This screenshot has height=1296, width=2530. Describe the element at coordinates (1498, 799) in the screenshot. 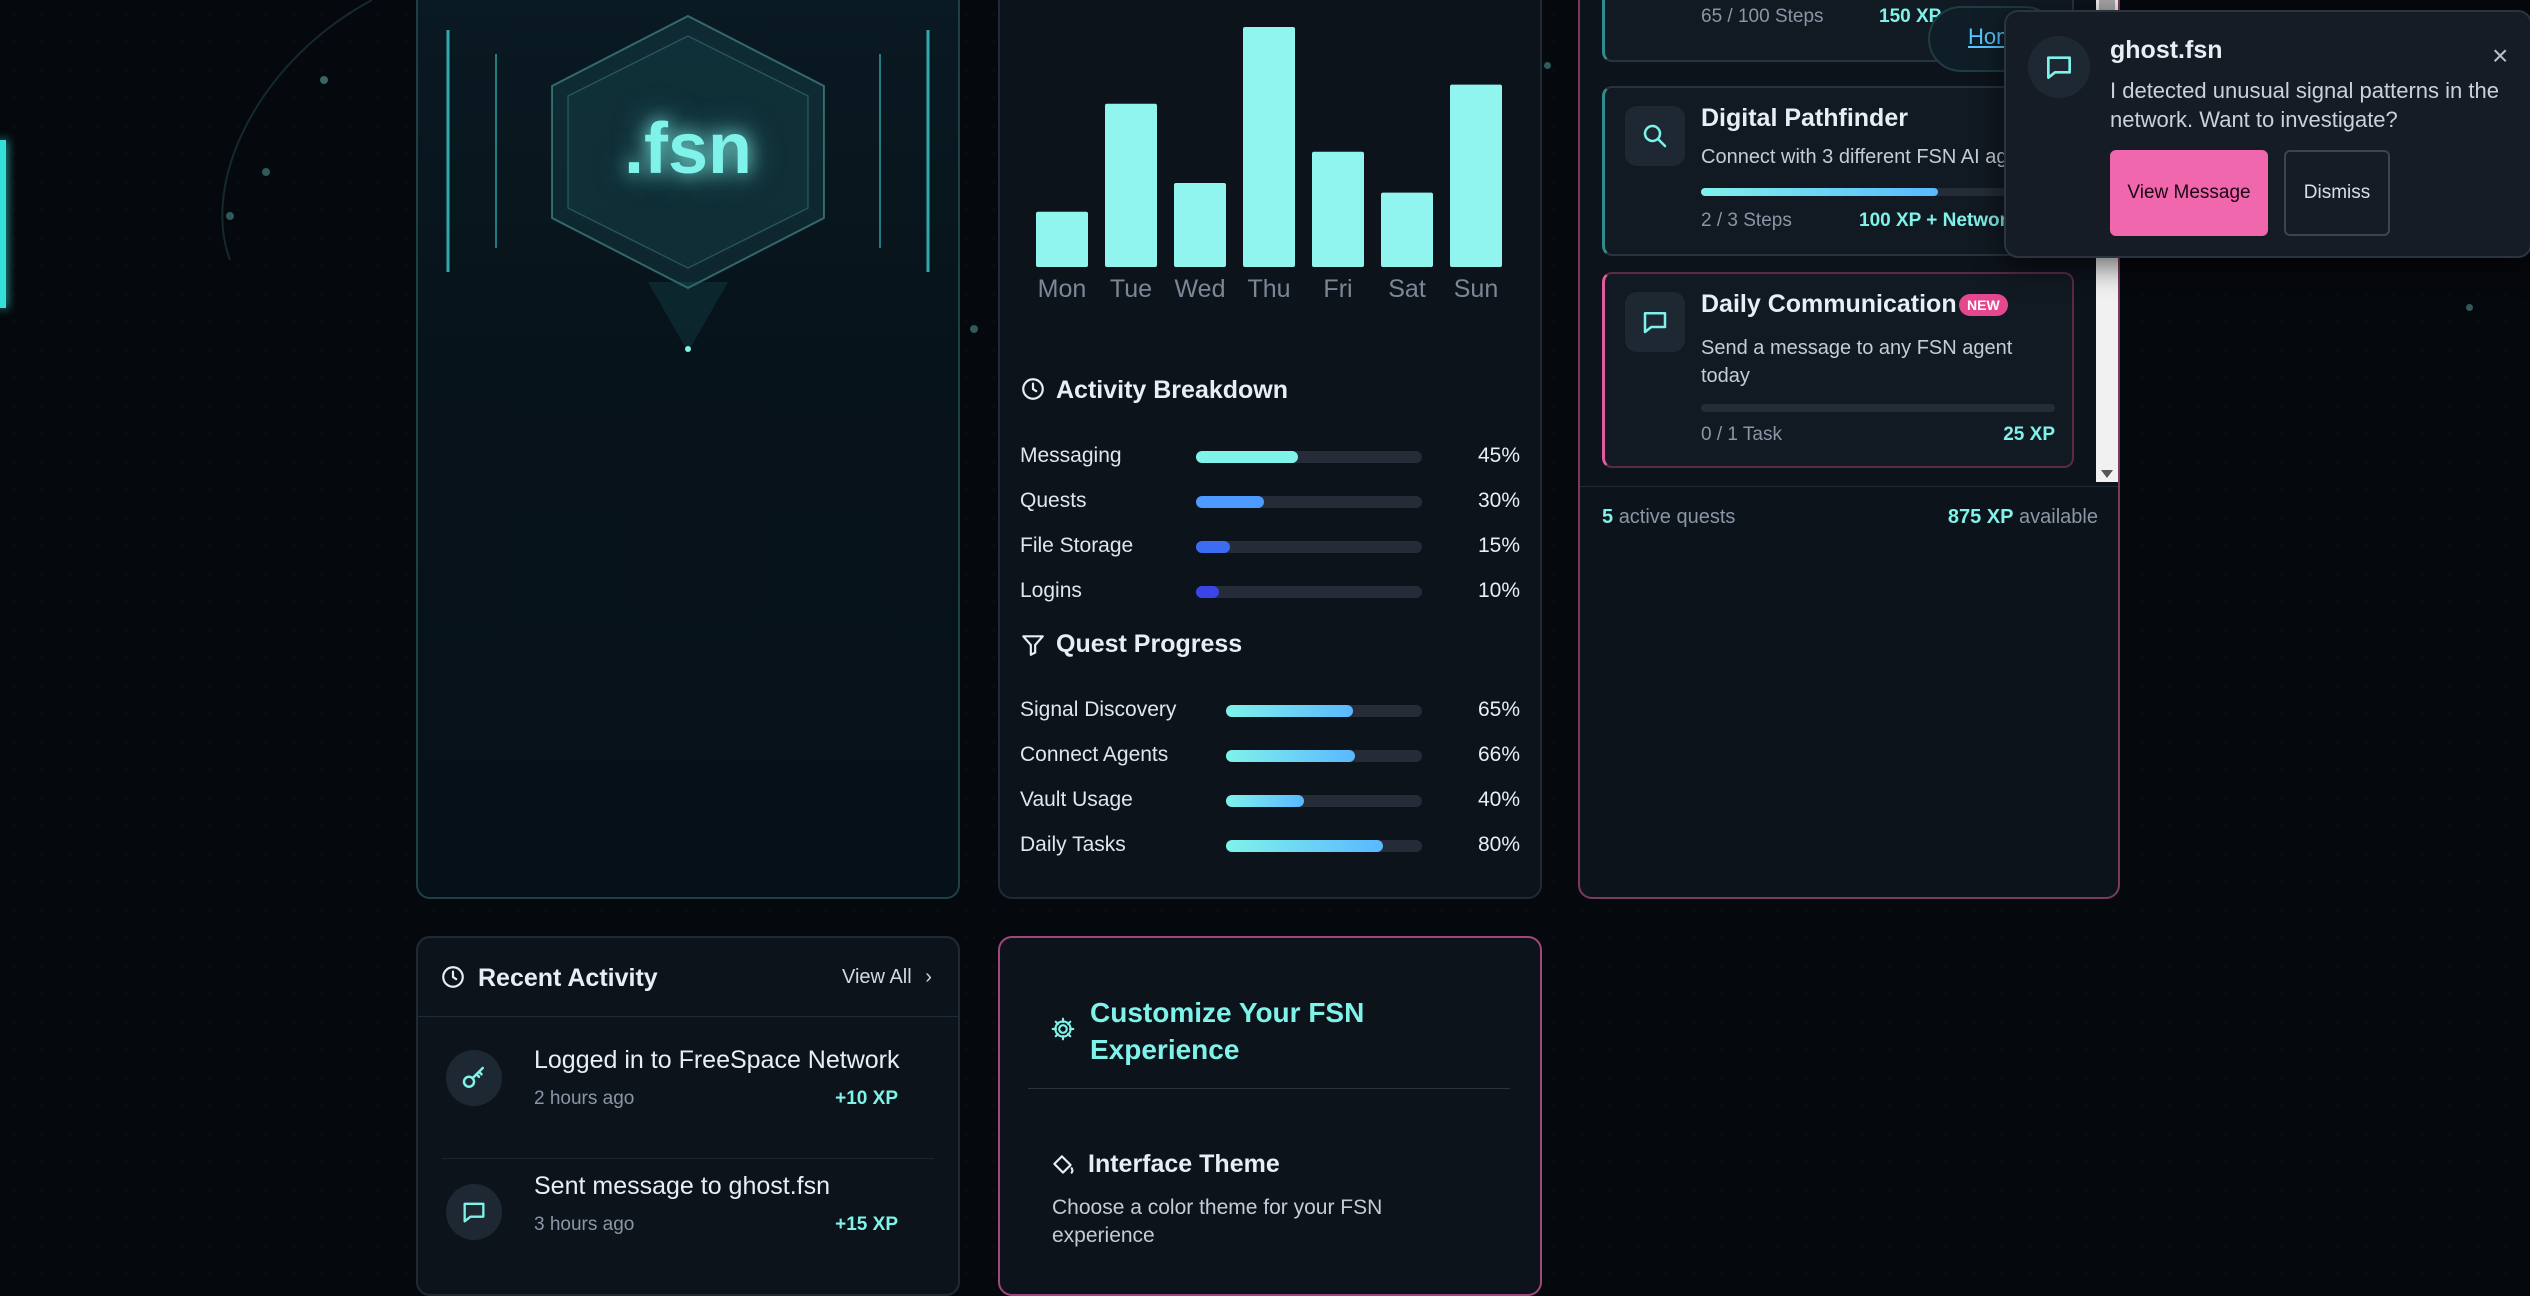

I see `progress-percent: 40%` at that location.